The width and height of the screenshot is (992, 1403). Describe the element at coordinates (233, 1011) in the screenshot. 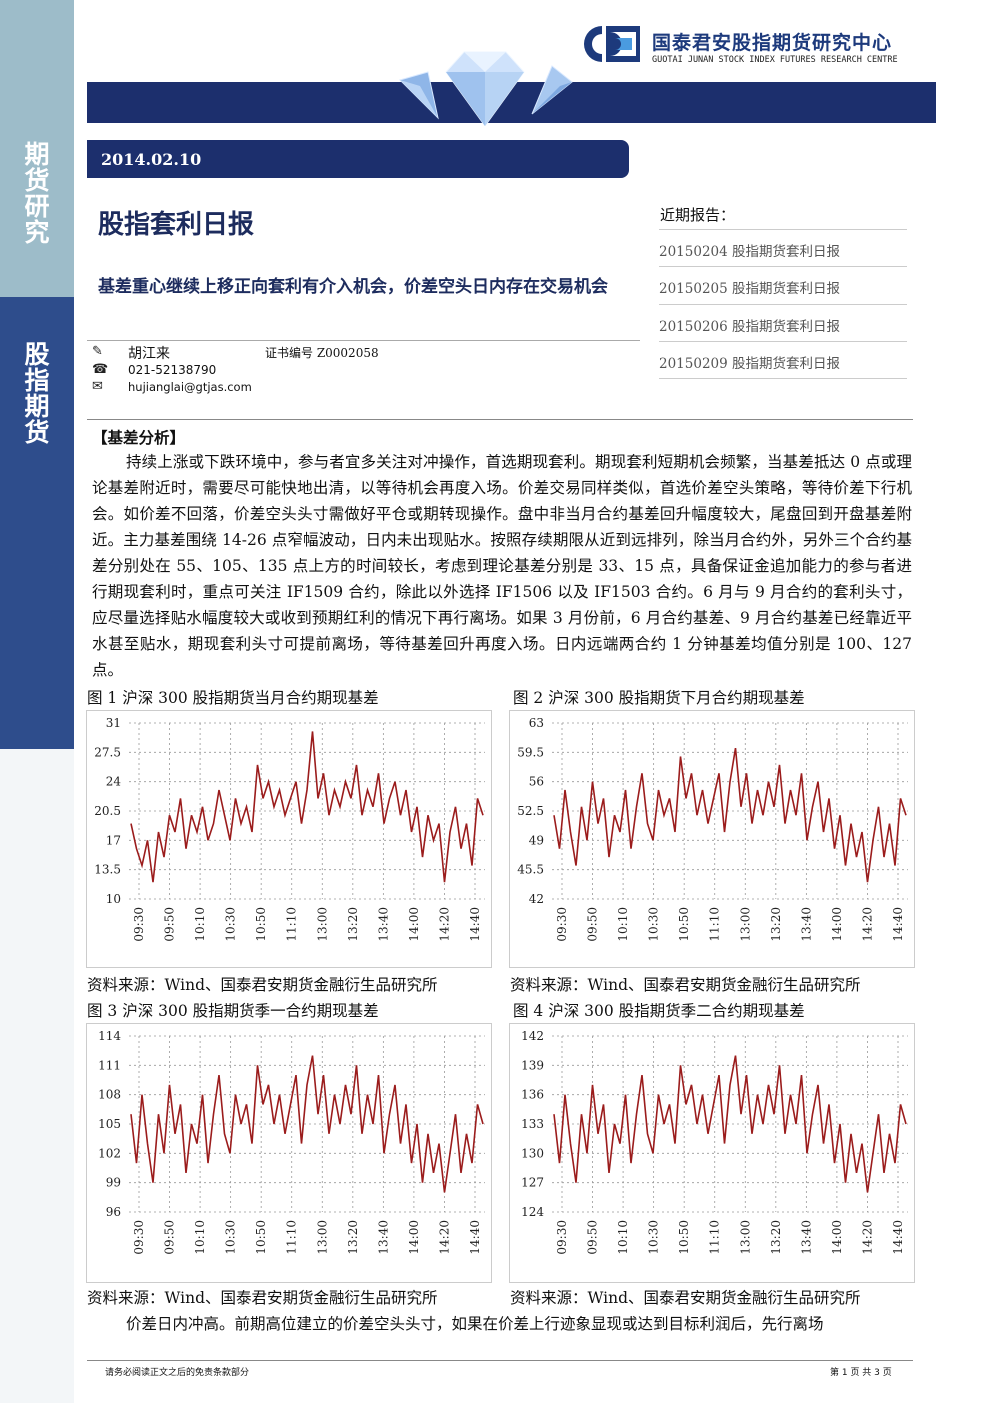

I see `figure-3-title: 图 3 沪深 300 股指期货季一合约期现基差` at that location.